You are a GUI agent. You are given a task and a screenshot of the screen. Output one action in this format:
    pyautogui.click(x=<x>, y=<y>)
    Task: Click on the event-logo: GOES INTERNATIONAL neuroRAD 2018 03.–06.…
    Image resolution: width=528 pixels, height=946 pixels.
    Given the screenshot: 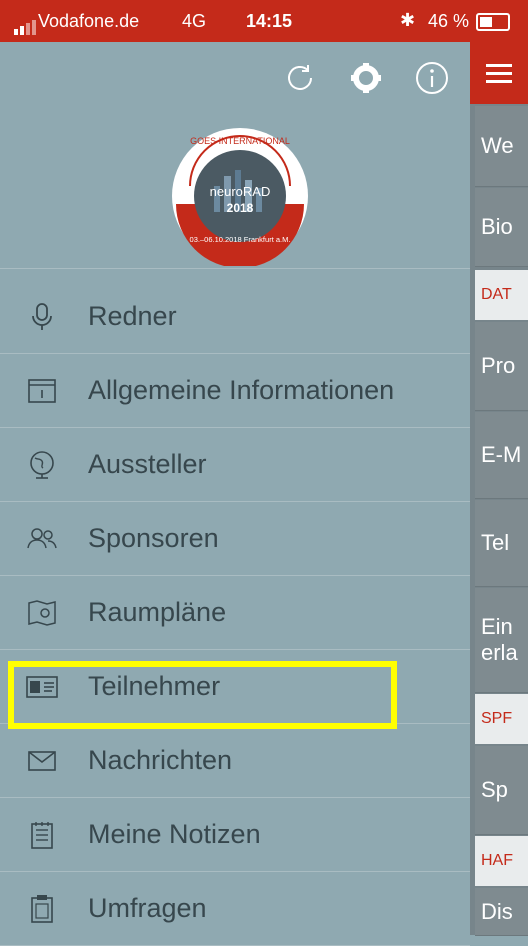 What is the action you would take?
    pyautogui.click(x=240, y=197)
    